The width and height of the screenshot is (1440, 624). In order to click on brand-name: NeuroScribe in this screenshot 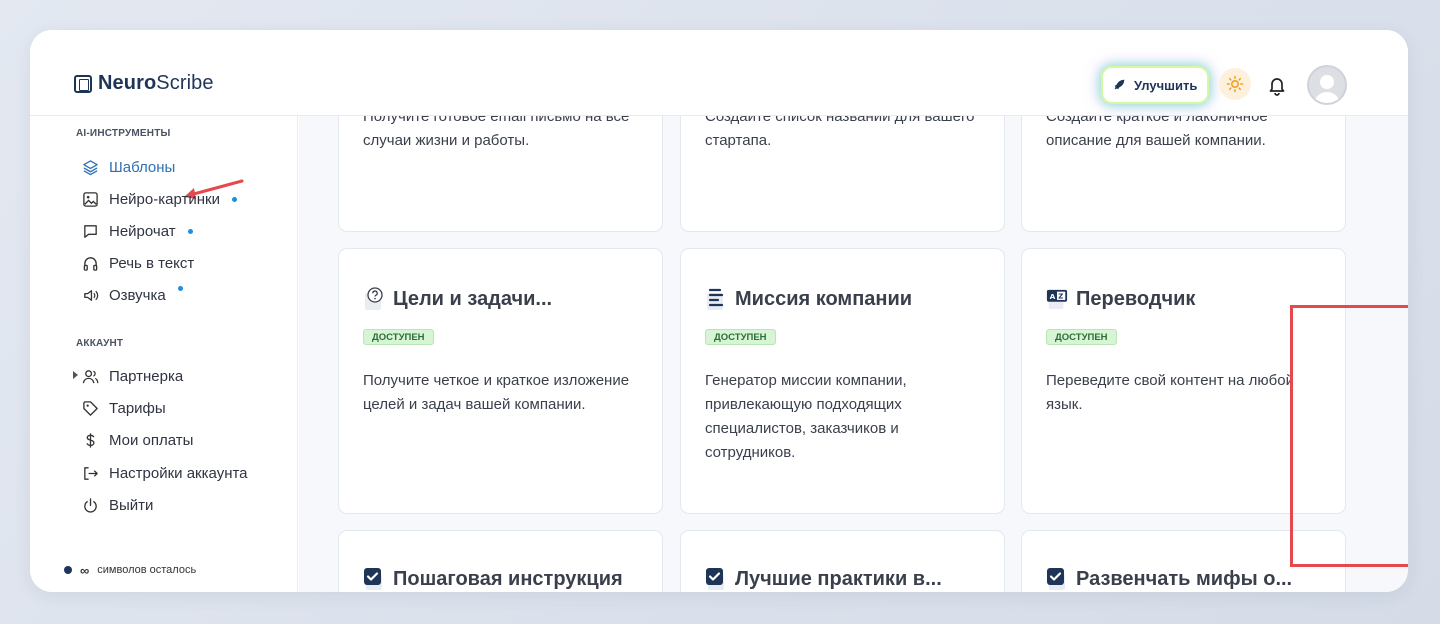, I will do `click(156, 83)`.